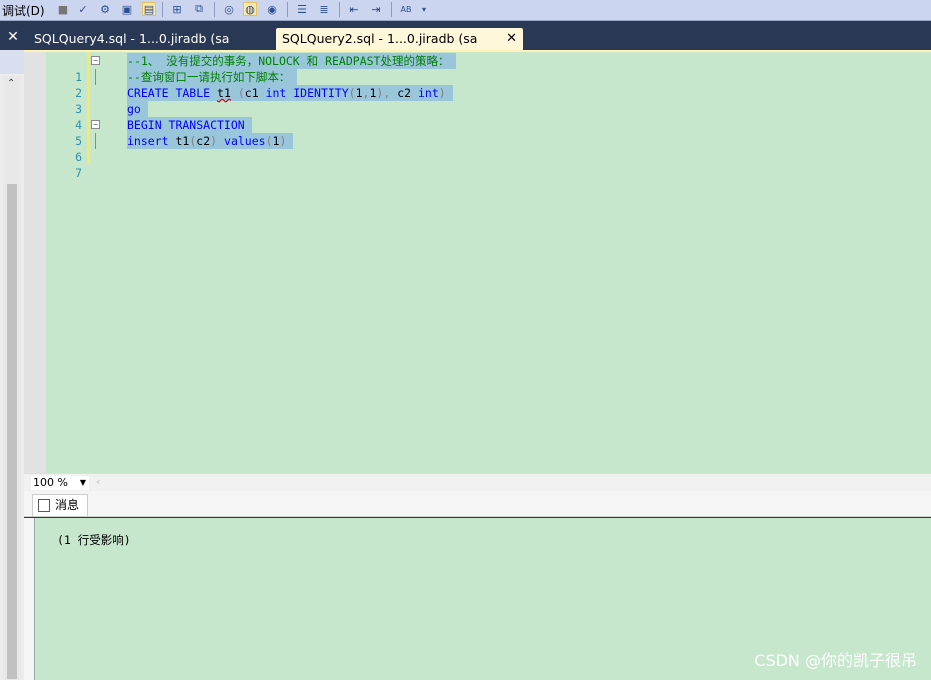 This screenshot has height=680, width=931. What do you see at coordinates (127, 9) in the screenshot?
I see `display-plan-icon: ▣` at bounding box center [127, 9].